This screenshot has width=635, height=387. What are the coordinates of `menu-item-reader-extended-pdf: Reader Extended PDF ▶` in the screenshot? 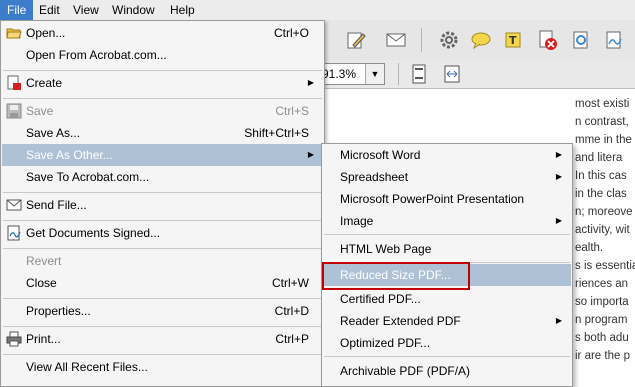 It's located at (447, 321).